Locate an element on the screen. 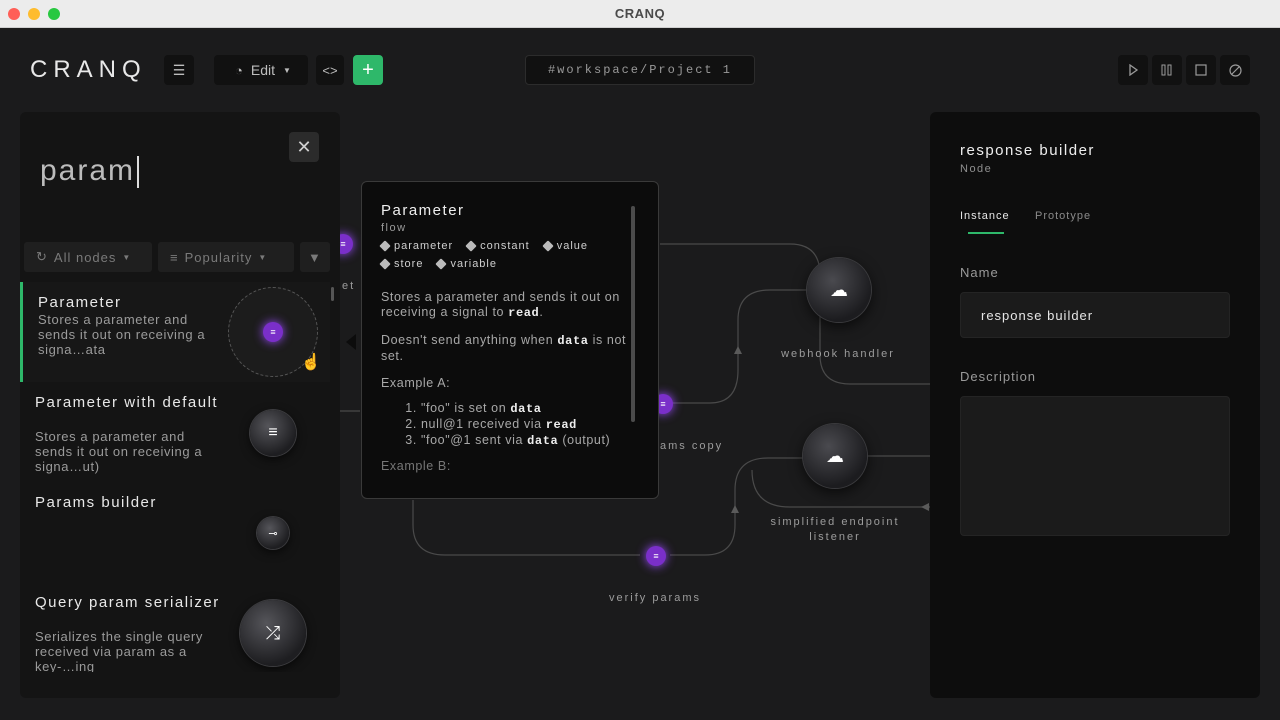 This screenshot has width=1280, height=720. node-type-filter-label: All nodes is located at coordinates (85, 257).